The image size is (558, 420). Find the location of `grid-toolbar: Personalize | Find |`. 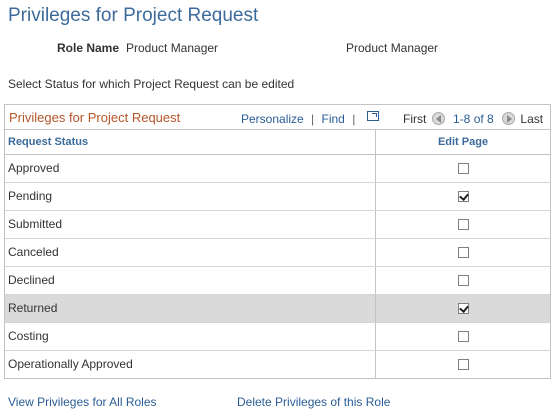

grid-toolbar: Personalize | Find | is located at coordinates (310, 118).